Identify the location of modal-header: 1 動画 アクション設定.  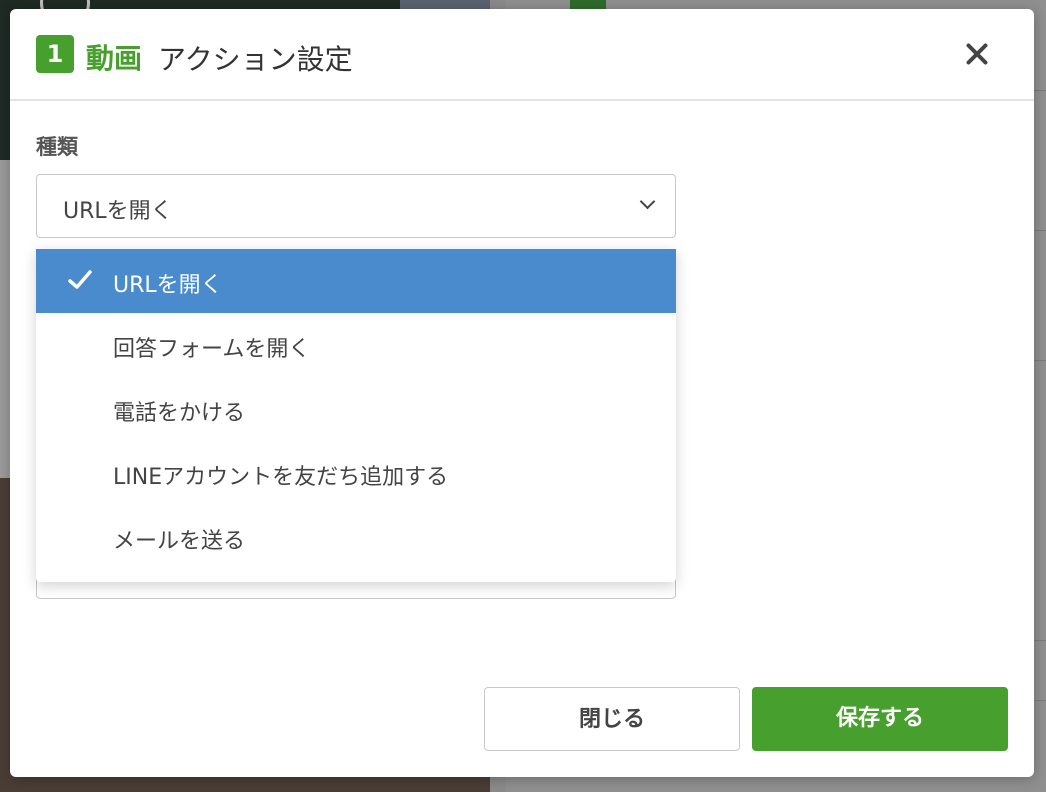
(522, 55).